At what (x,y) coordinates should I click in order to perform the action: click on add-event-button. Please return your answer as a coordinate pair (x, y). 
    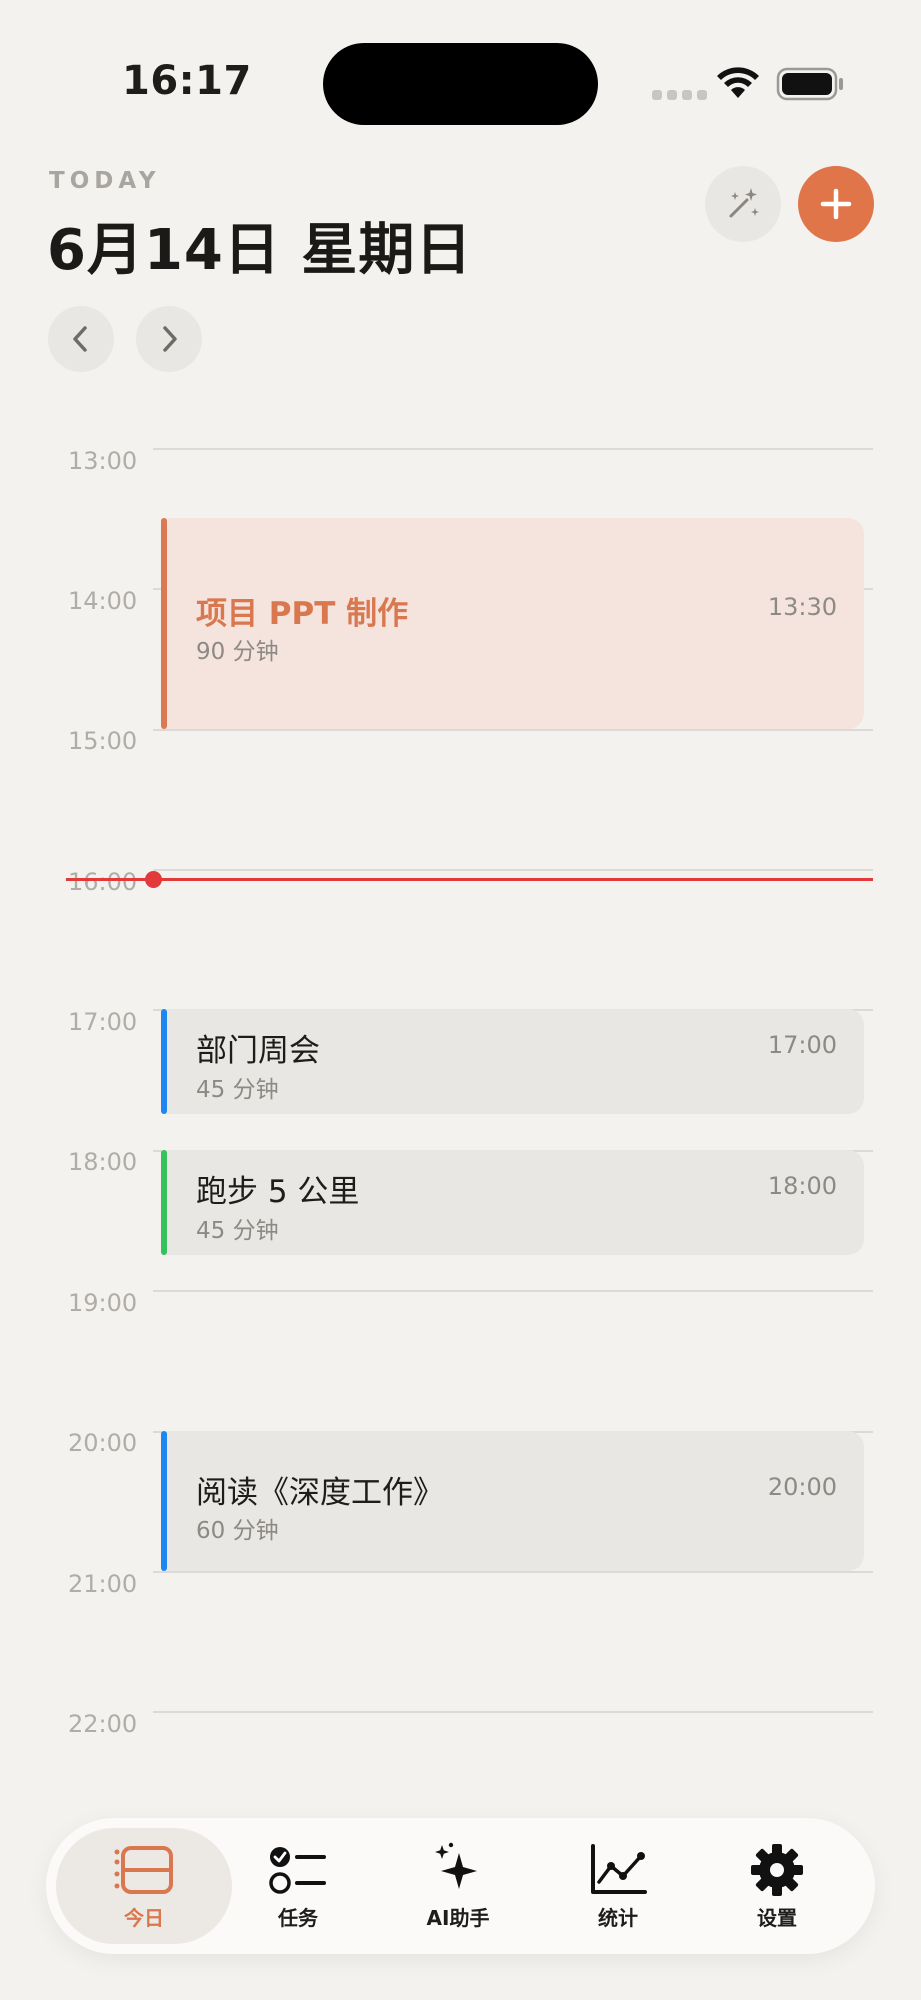
    Looking at the image, I should click on (836, 204).